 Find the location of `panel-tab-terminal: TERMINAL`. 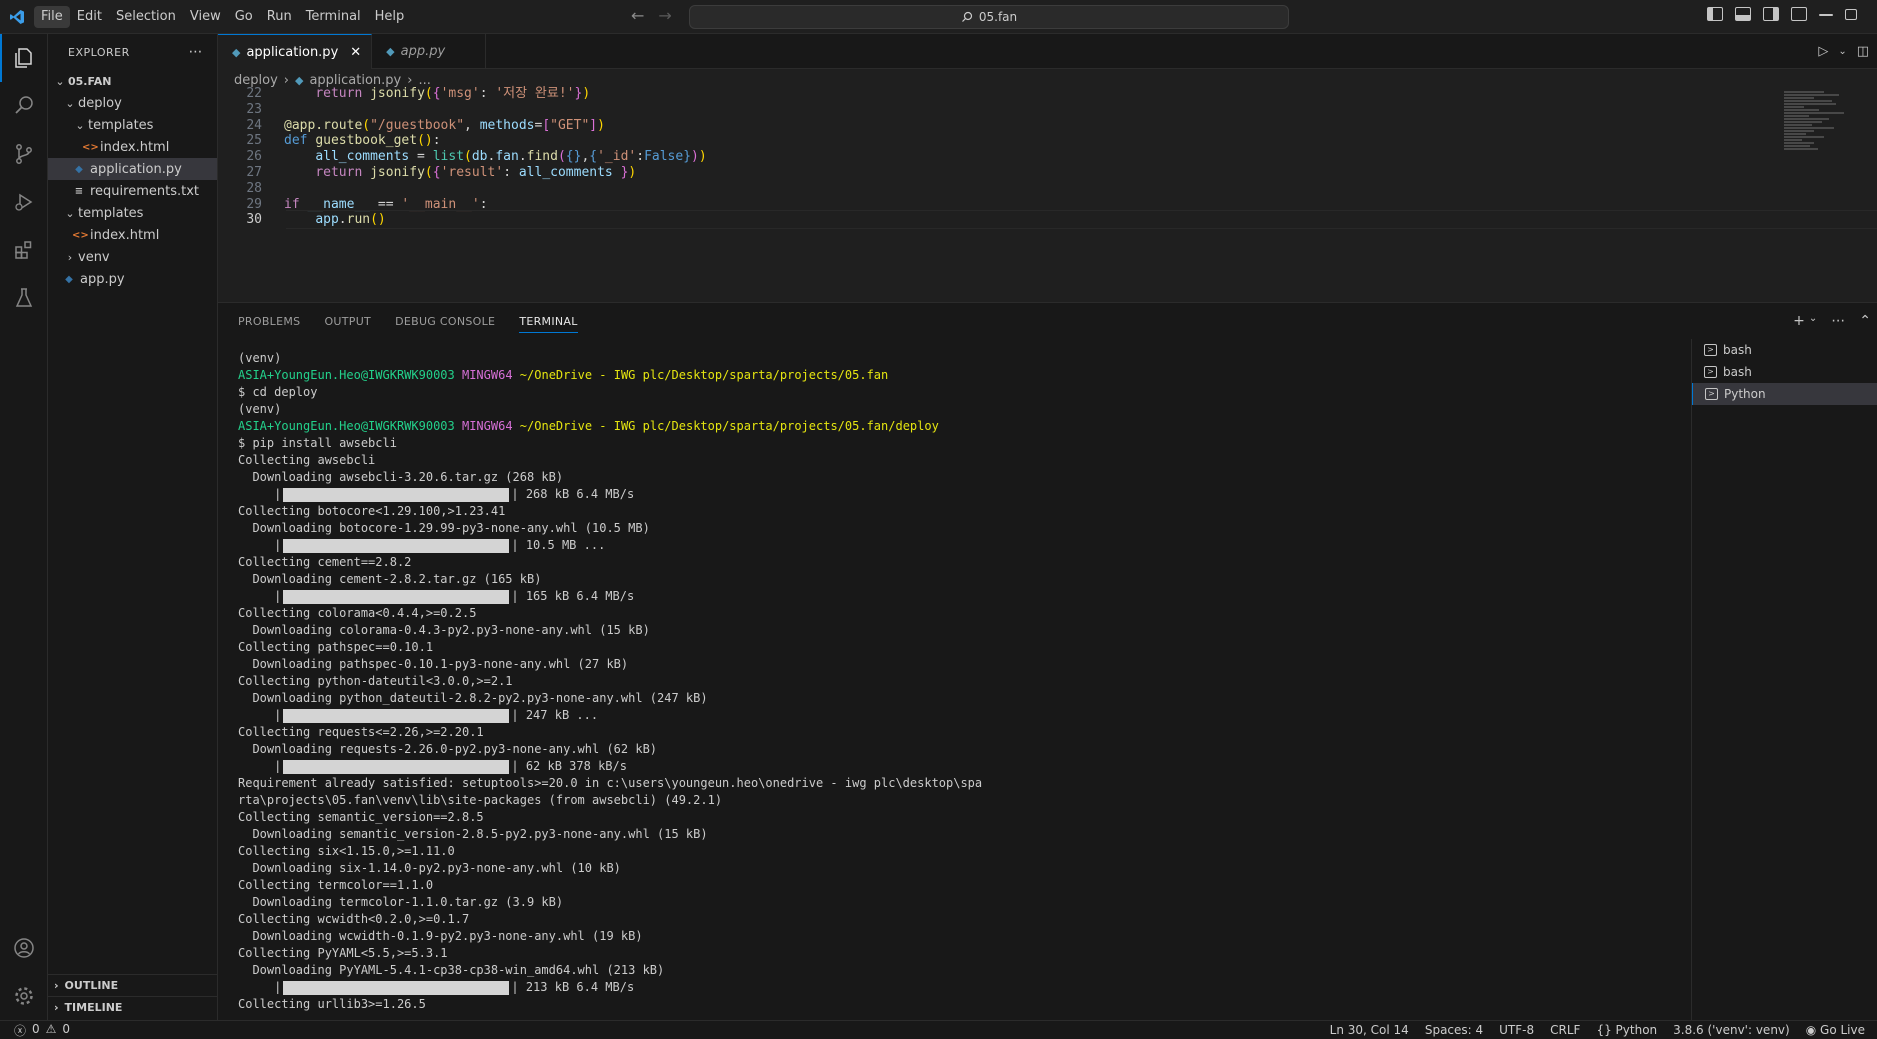

panel-tab-terminal: TERMINAL is located at coordinates (548, 324).